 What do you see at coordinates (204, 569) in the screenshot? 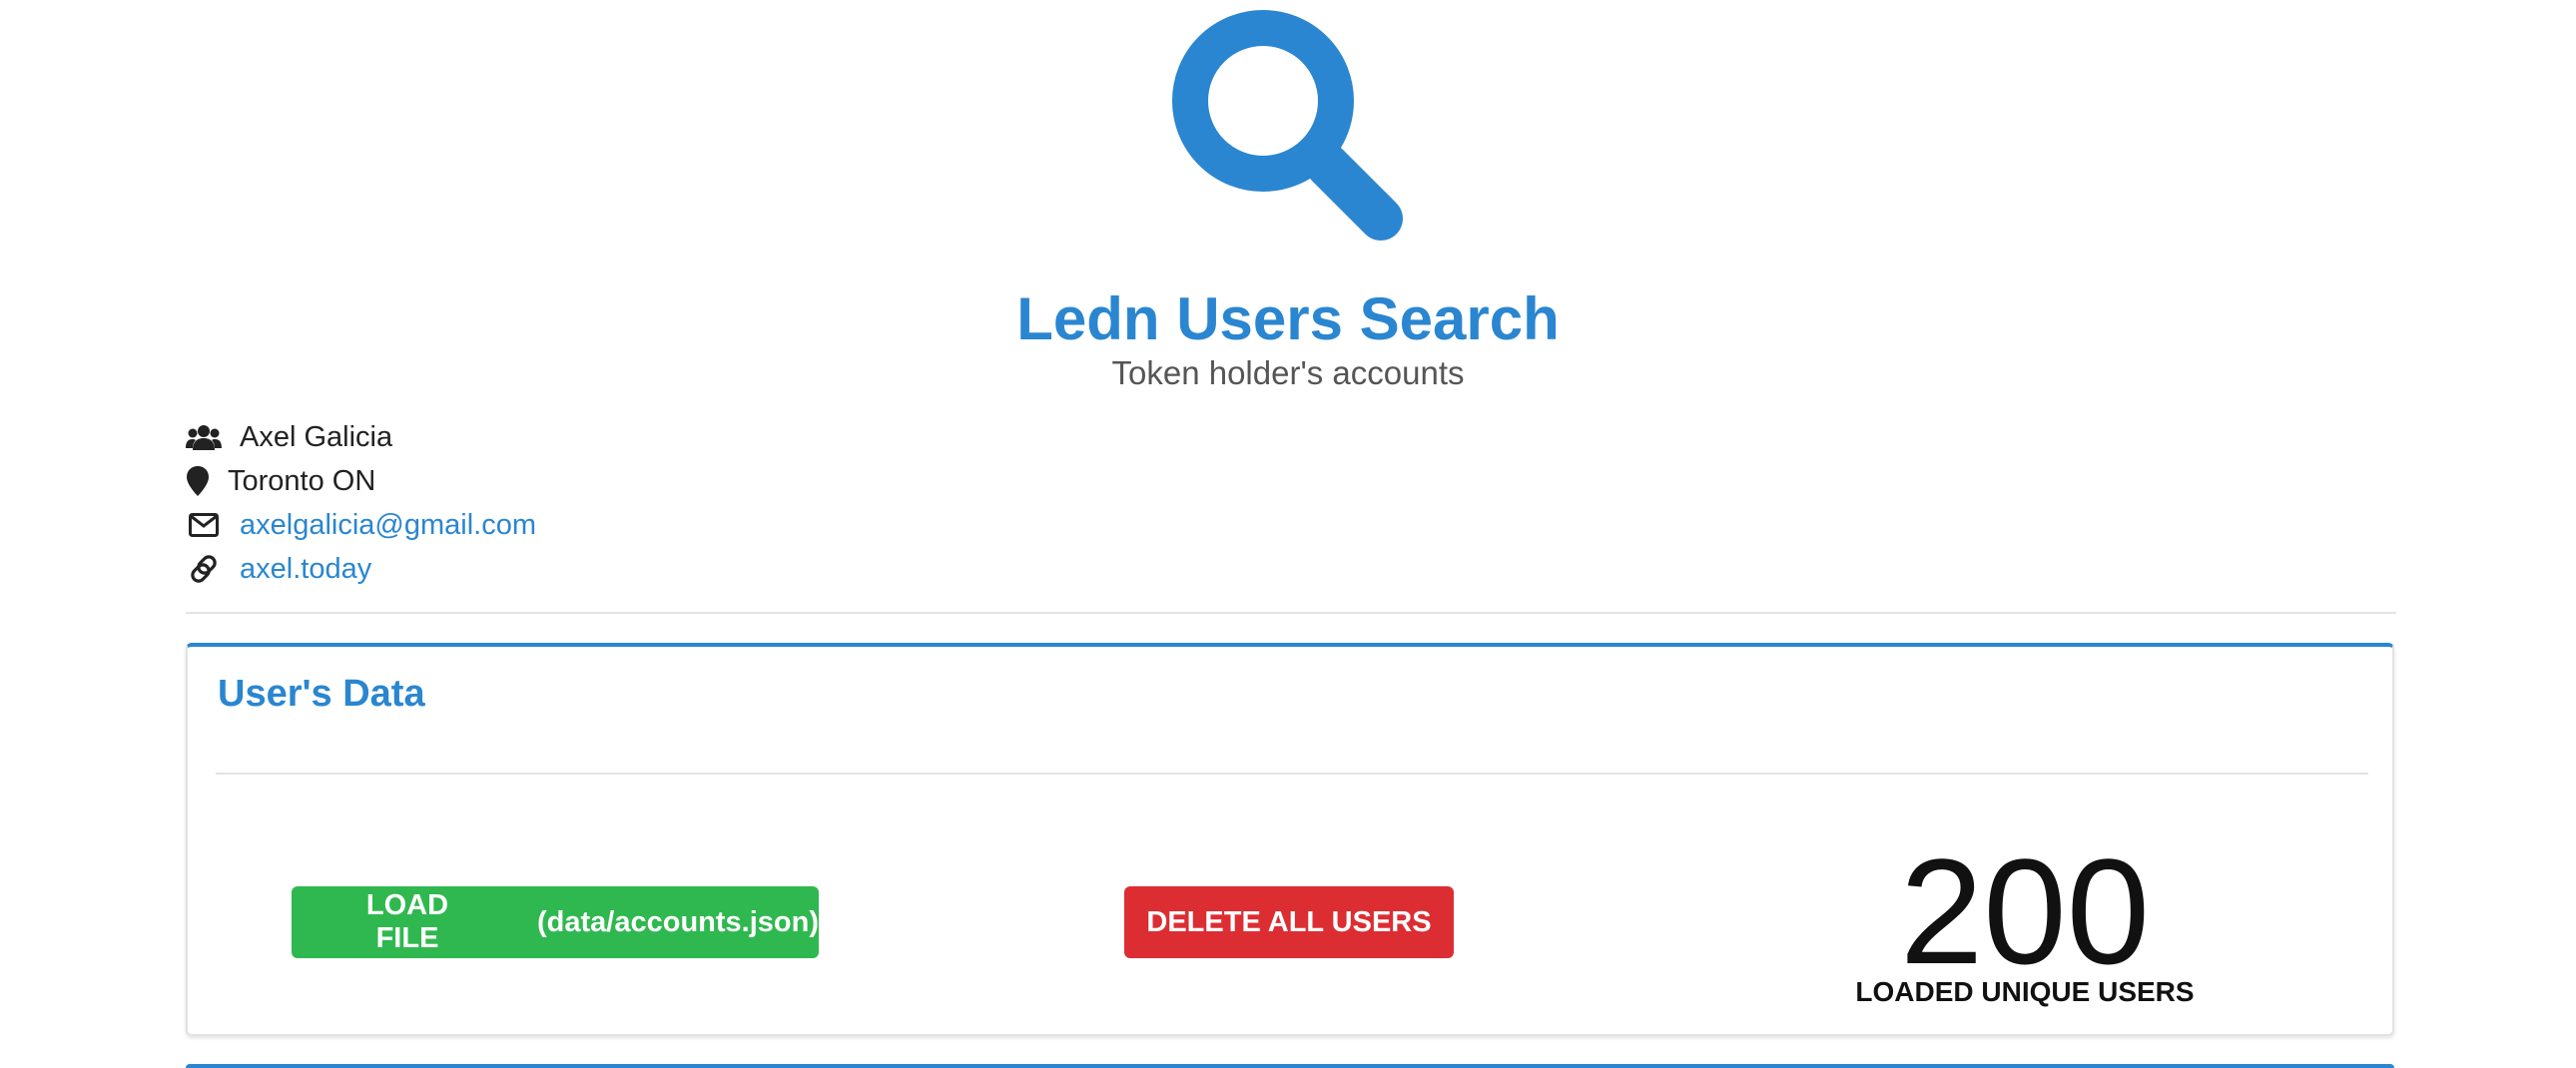
I see `link-icon` at bounding box center [204, 569].